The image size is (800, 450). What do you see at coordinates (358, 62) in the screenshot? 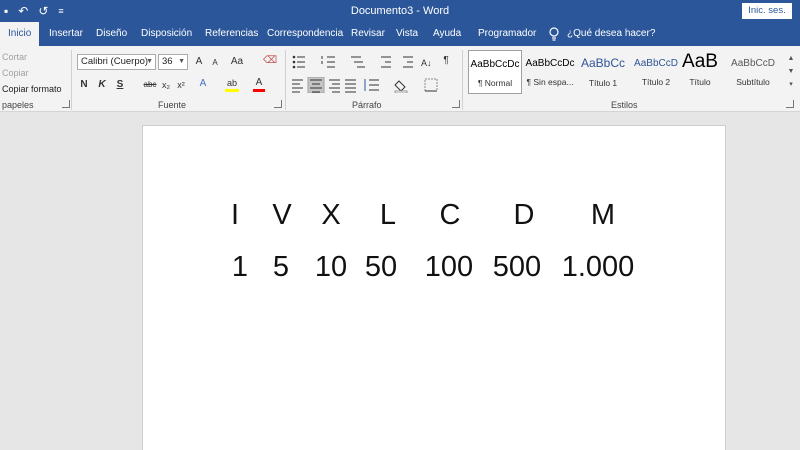
I see `multilevel-list-icon` at bounding box center [358, 62].